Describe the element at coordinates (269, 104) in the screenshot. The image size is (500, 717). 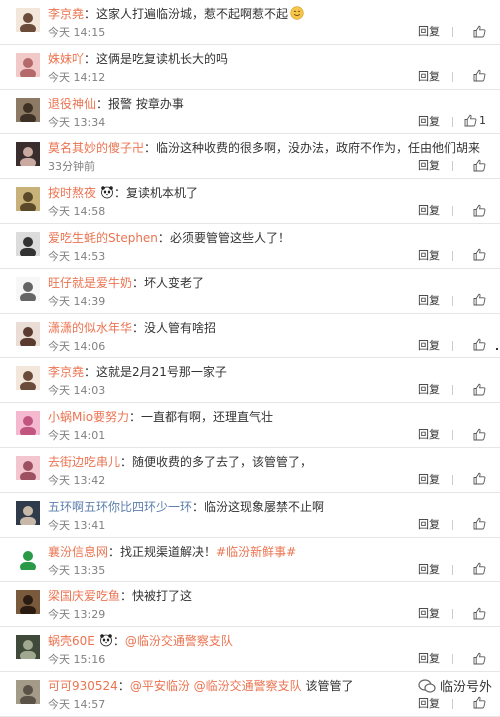
I see `comment-line: 退役神仙：报警 按章办事` at that location.